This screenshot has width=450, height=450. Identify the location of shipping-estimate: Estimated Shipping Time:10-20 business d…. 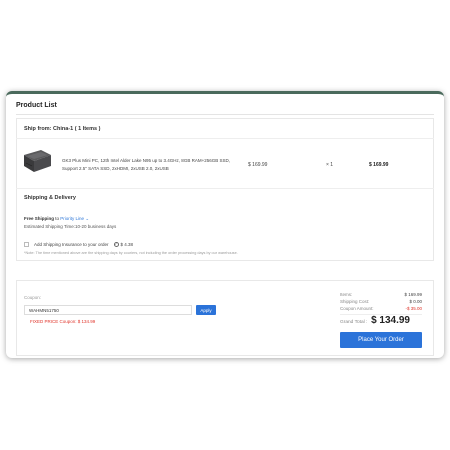
(70, 226).